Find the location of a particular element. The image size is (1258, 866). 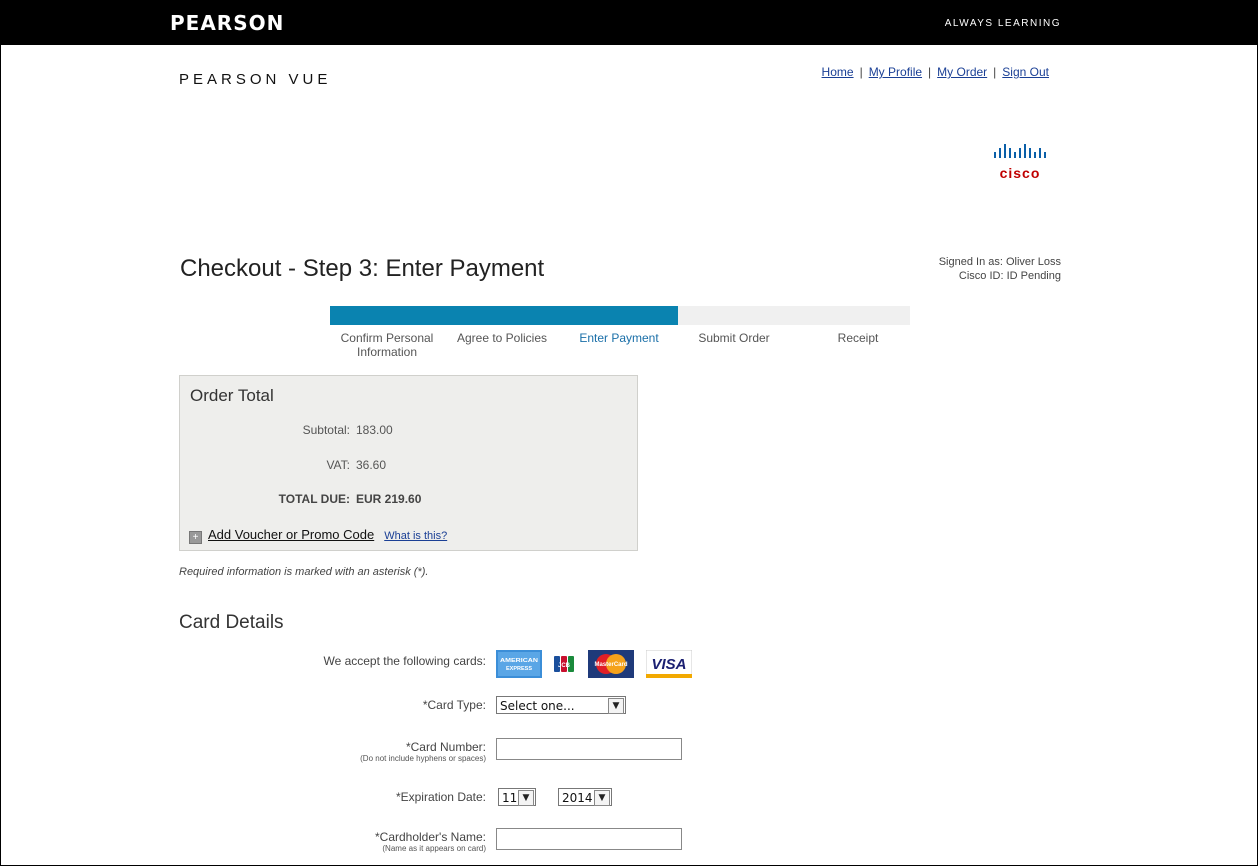

nav-my-order-link: My Order is located at coordinates (962, 72).